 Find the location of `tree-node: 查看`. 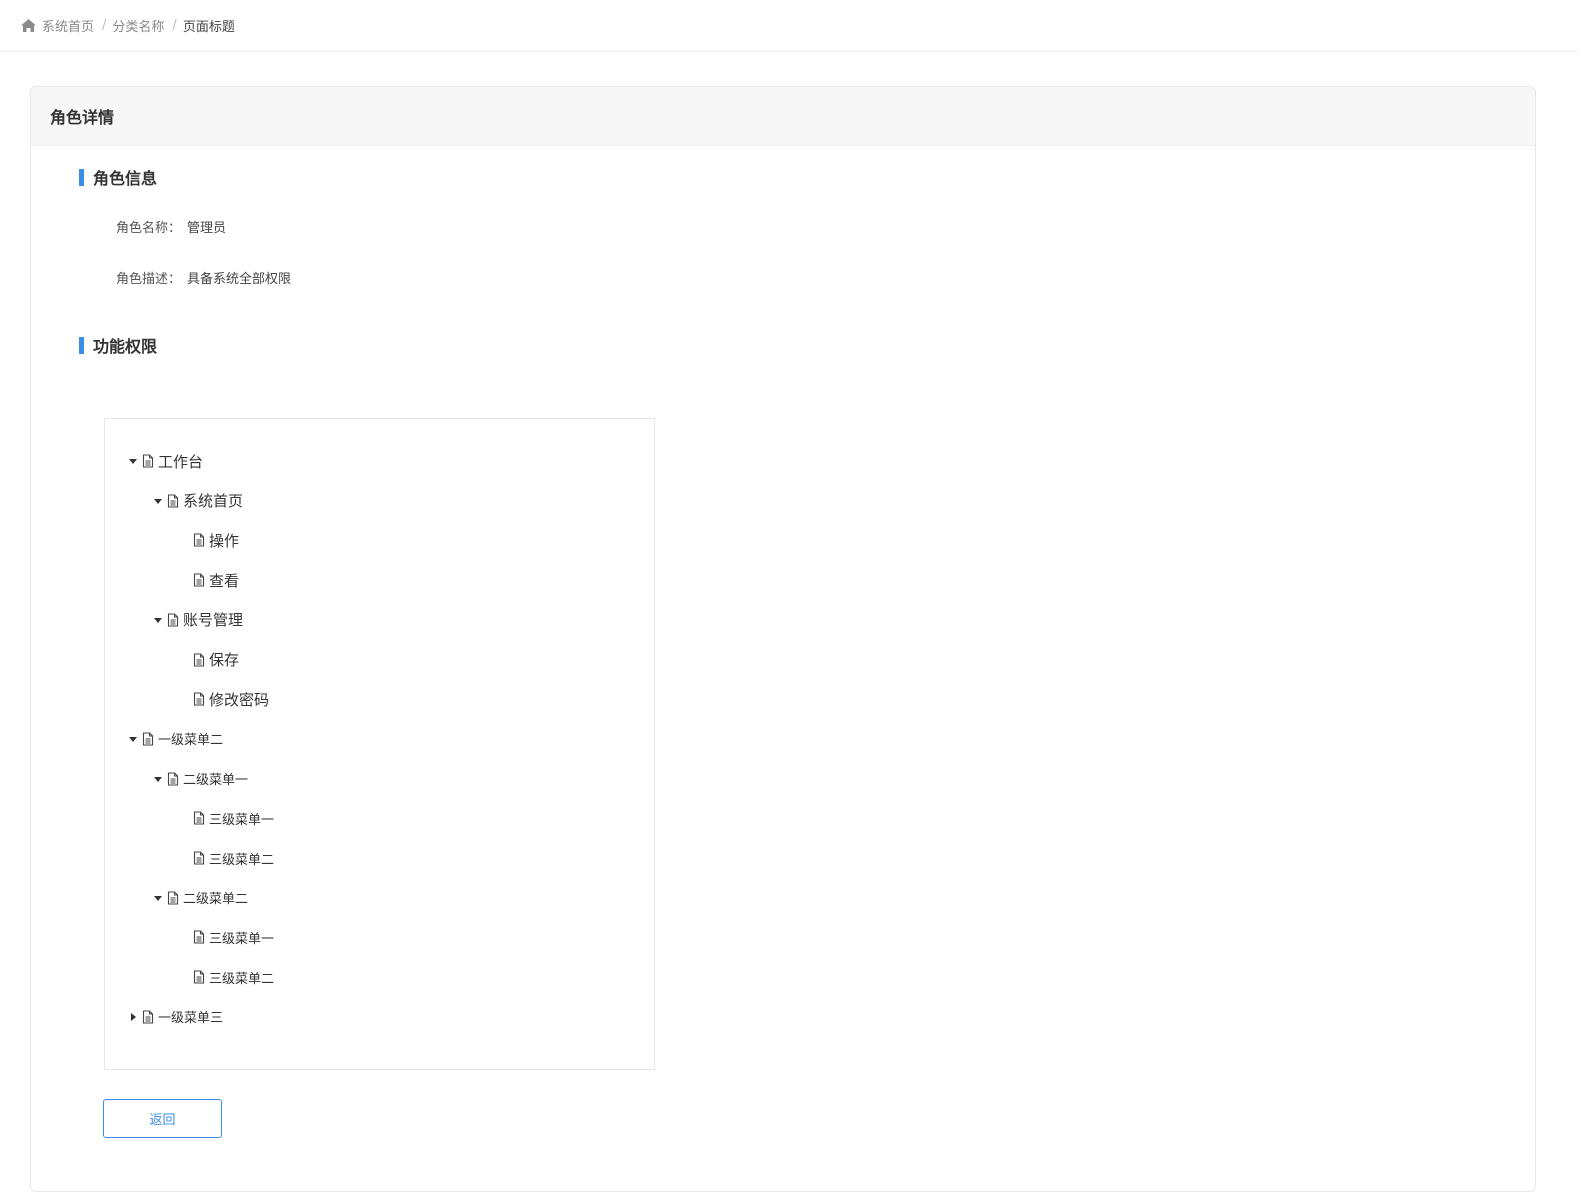

tree-node: 查看 is located at coordinates (216, 580).